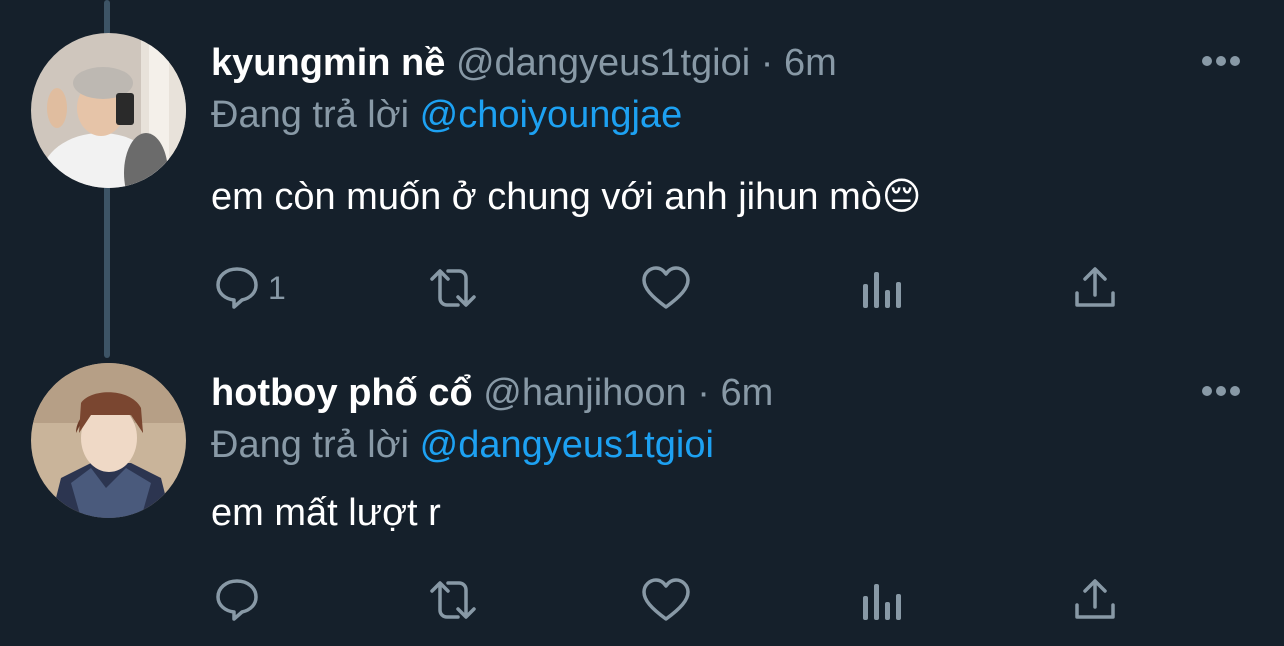  I want to click on replying-to: Đang trả lời @choiyoungjae, so click(446, 115).